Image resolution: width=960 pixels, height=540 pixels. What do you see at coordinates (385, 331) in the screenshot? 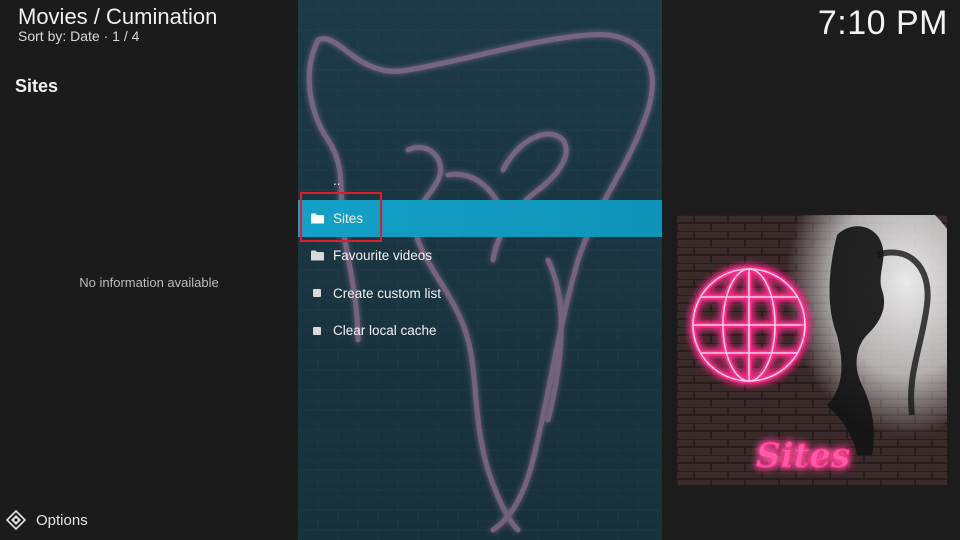
I see `list-item-label: Clear local cache` at bounding box center [385, 331].